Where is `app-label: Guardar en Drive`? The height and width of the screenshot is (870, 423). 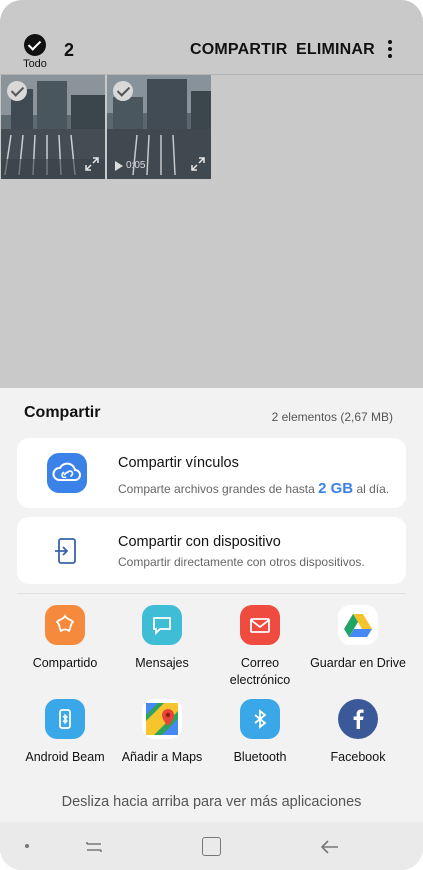 app-label: Guardar en Drive is located at coordinates (358, 663).